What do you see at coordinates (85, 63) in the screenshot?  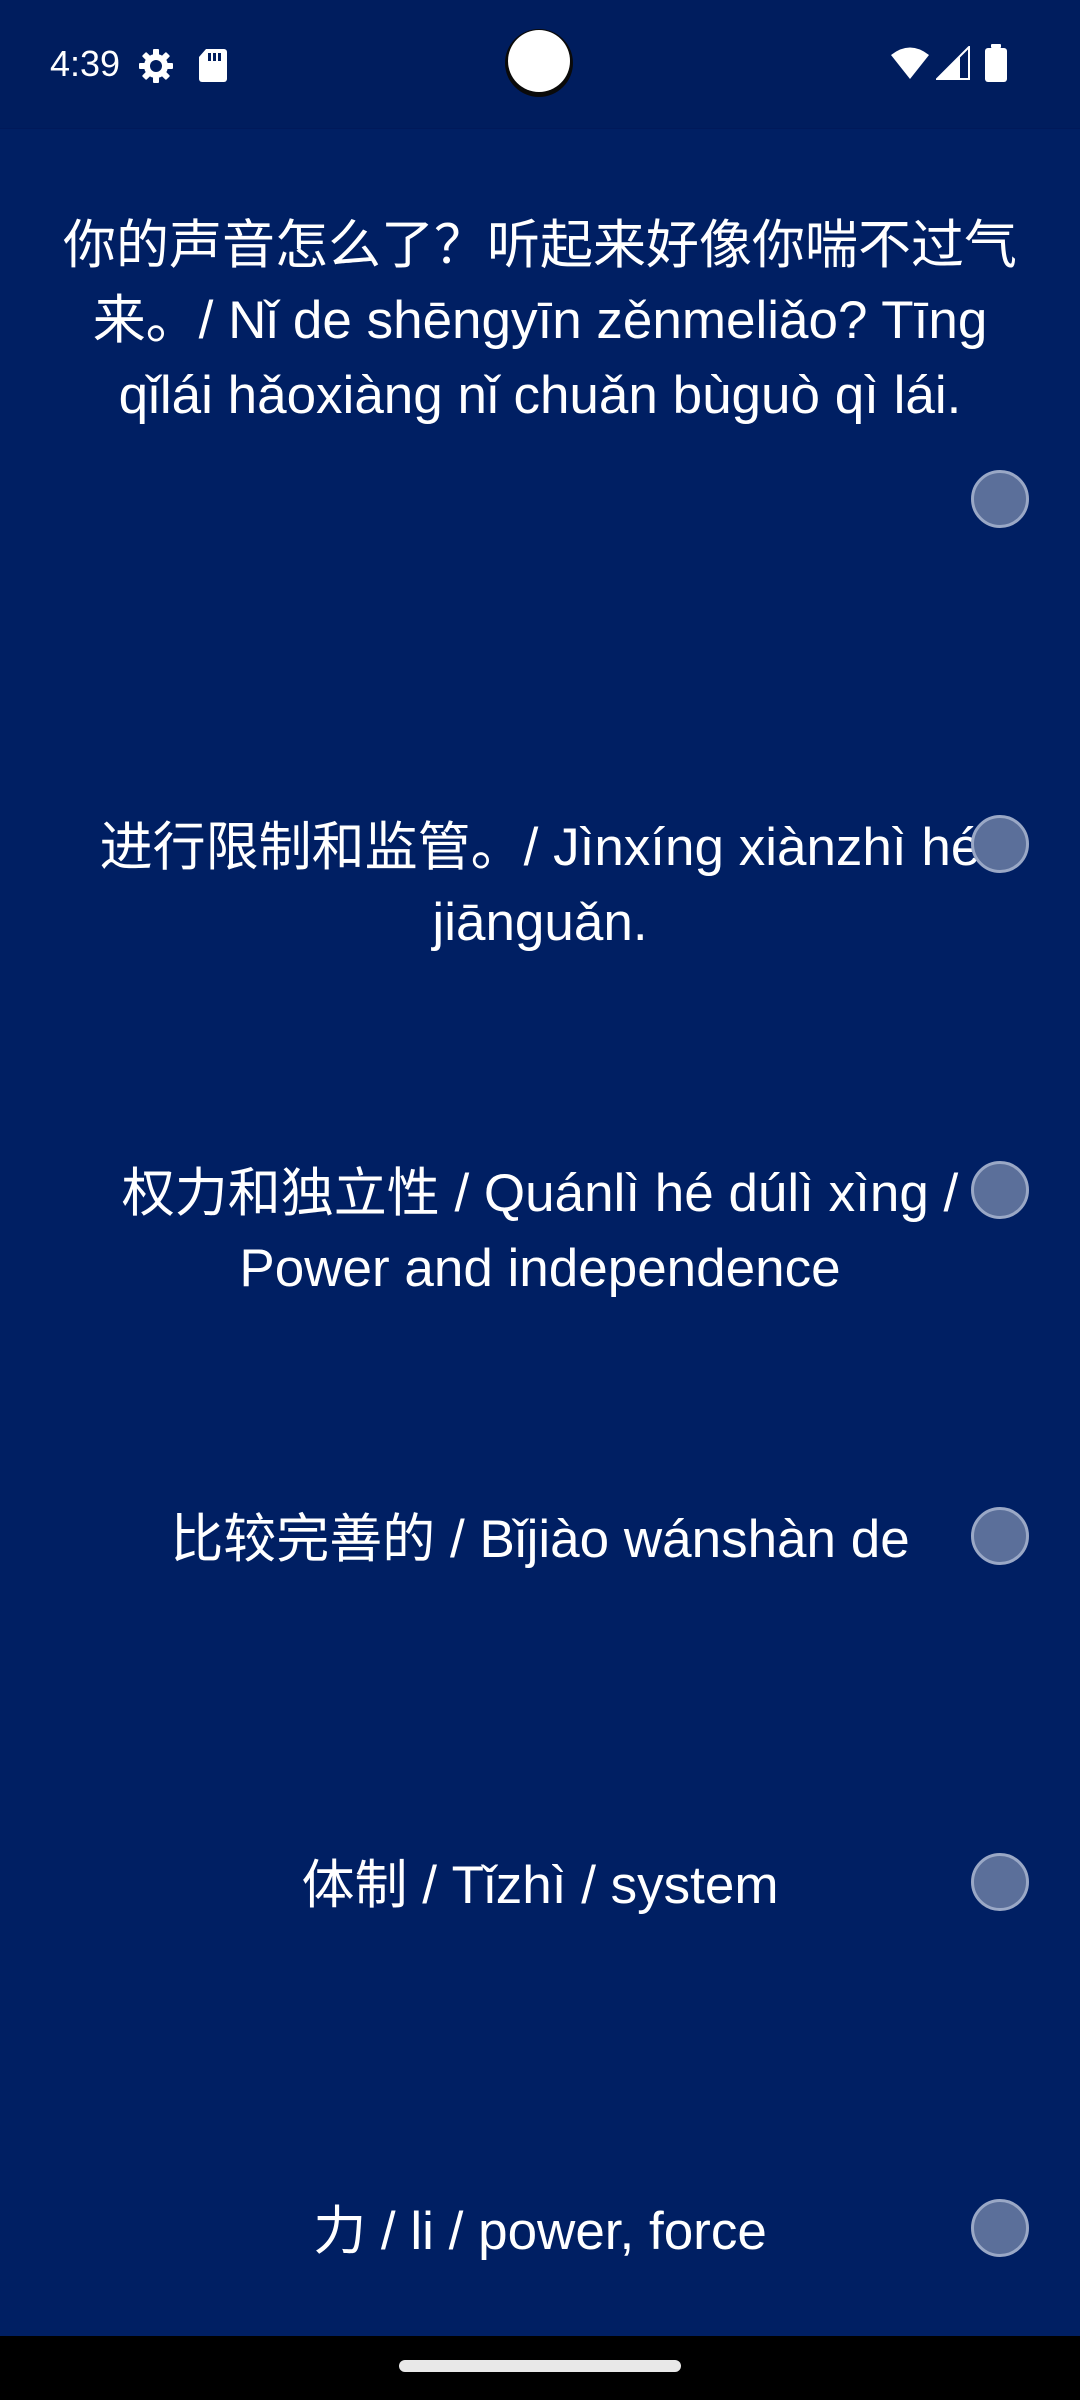 I see `status-time: 4:39` at bounding box center [85, 63].